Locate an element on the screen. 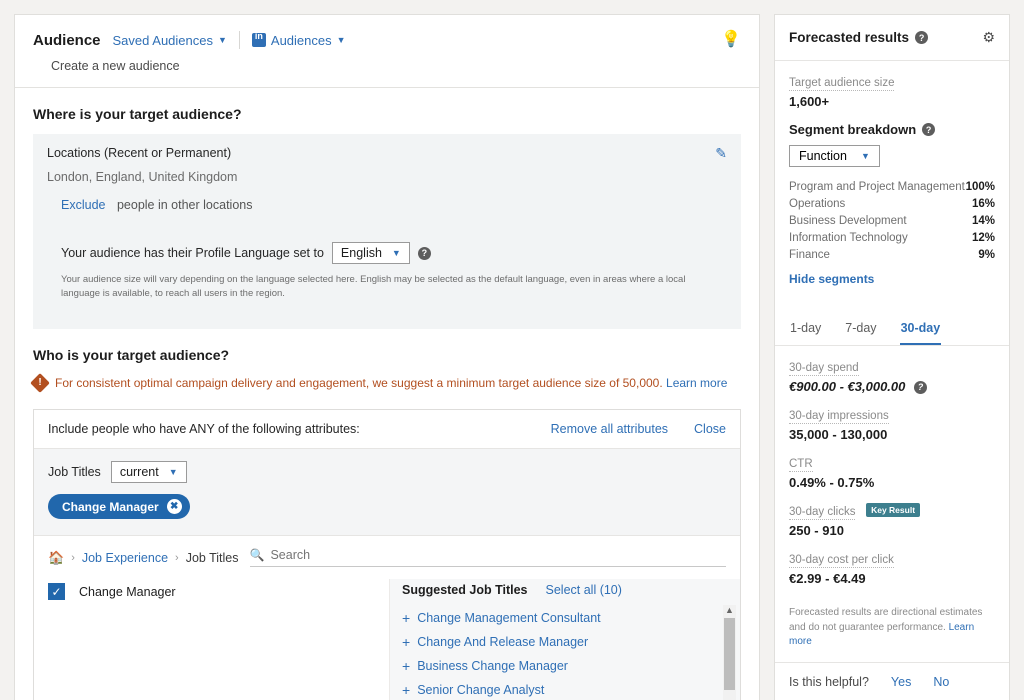 This screenshot has height=700, width=1024. metric-value: €2.99 - €4.49 is located at coordinates (827, 578).